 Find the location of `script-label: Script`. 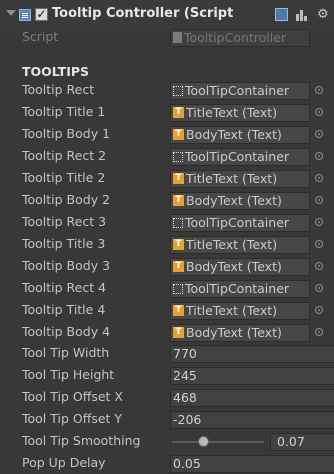

script-label: Script is located at coordinates (40, 36).